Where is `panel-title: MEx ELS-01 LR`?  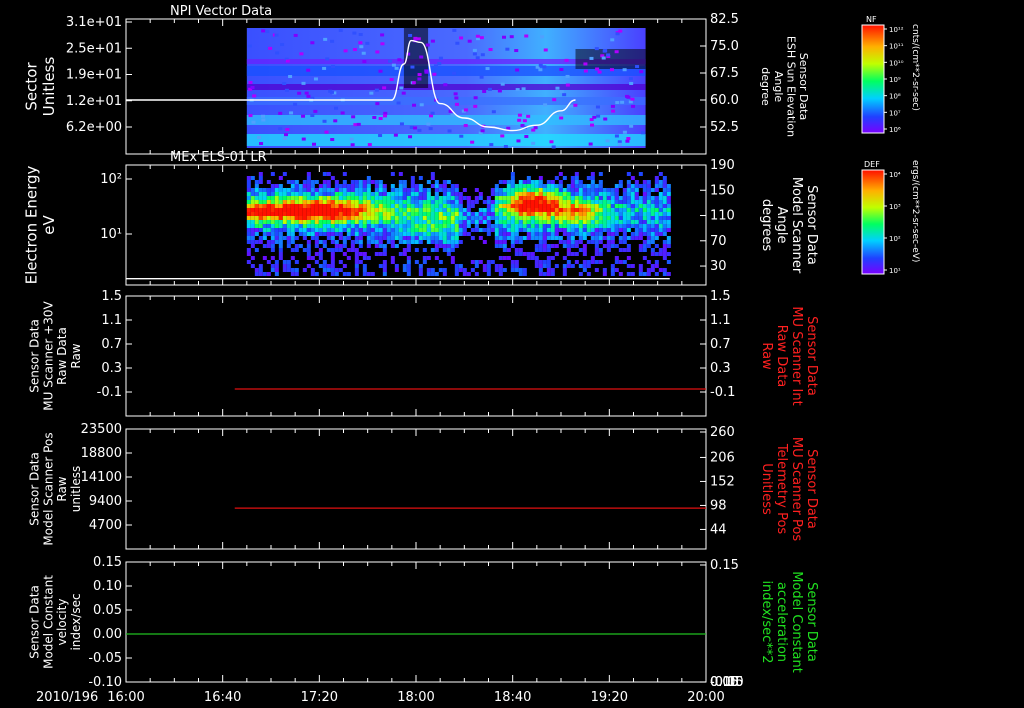 panel-title: MEx ELS-01 LR is located at coordinates (218, 157).